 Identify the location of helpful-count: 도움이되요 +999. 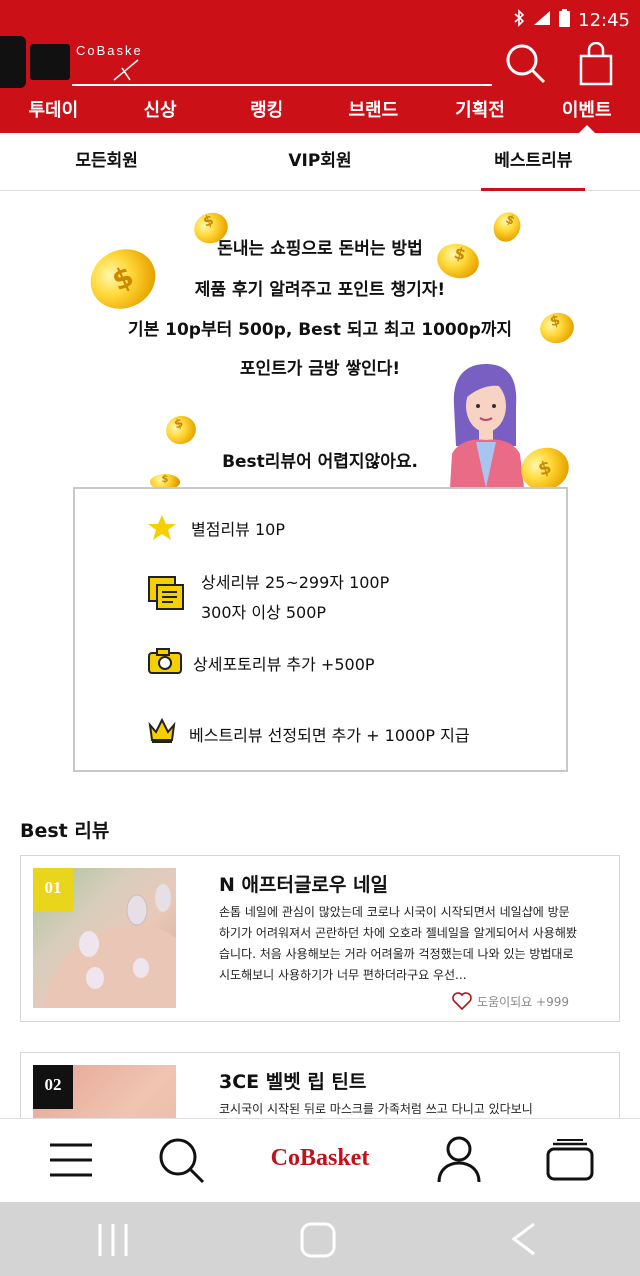
(523, 1001).